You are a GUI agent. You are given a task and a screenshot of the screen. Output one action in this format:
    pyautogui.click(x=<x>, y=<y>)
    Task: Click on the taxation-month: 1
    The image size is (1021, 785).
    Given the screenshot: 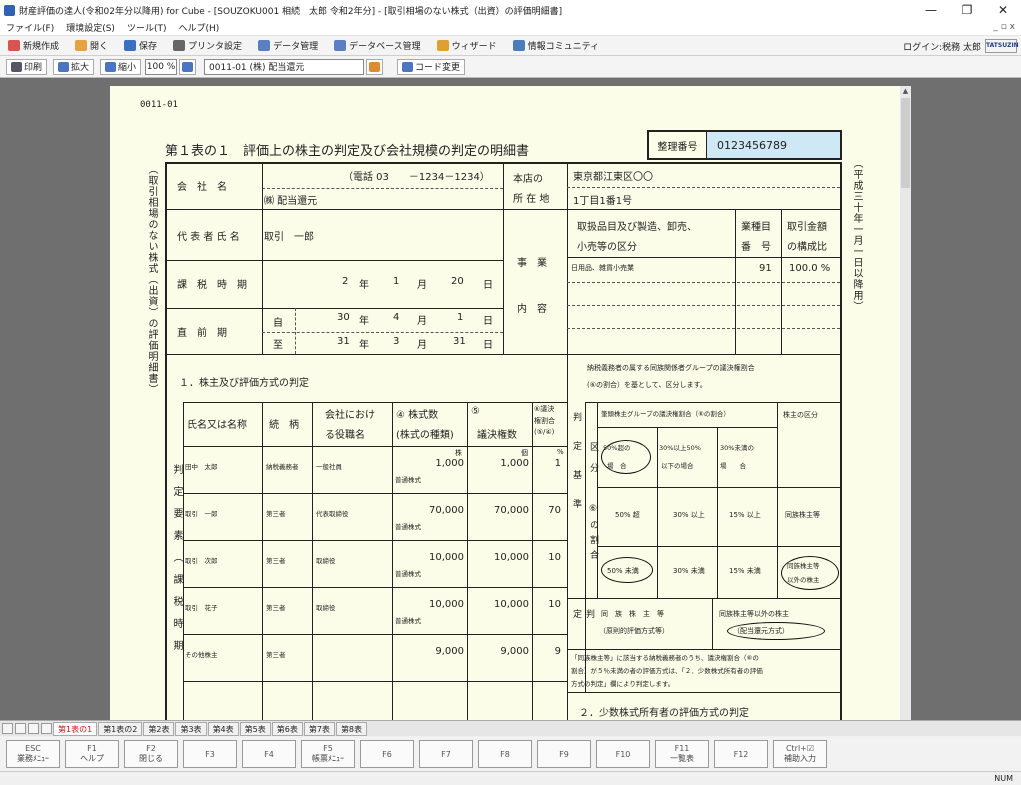 What is the action you would take?
    pyautogui.click(x=396, y=281)
    